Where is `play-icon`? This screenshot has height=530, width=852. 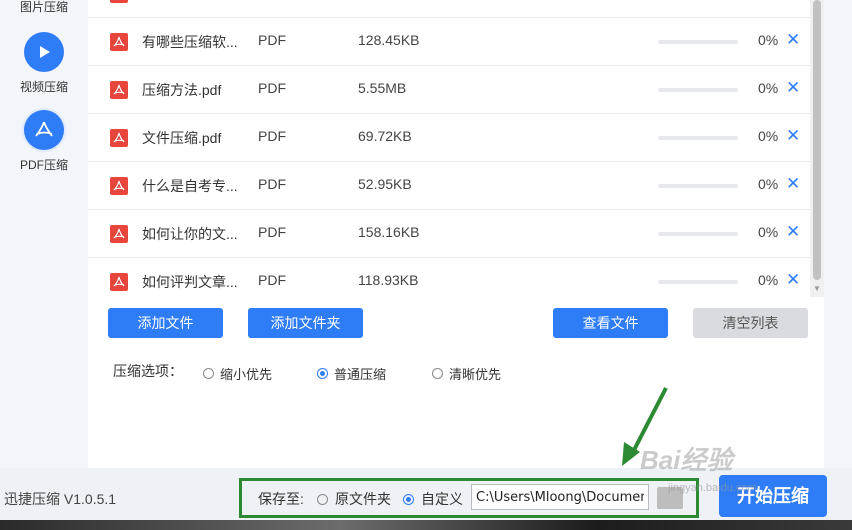
play-icon is located at coordinates (44, 52).